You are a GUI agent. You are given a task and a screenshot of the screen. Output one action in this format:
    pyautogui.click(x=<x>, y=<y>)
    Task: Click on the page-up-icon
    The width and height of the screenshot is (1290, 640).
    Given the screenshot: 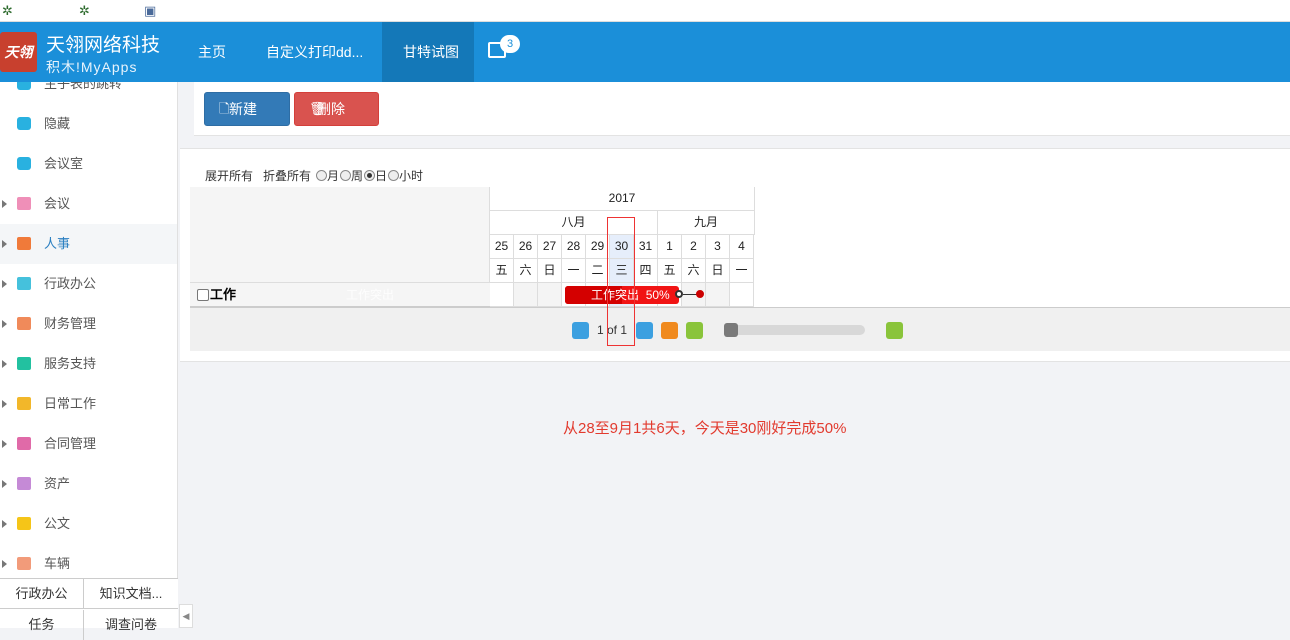 What is the action you would take?
    pyautogui.click(x=580, y=330)
    